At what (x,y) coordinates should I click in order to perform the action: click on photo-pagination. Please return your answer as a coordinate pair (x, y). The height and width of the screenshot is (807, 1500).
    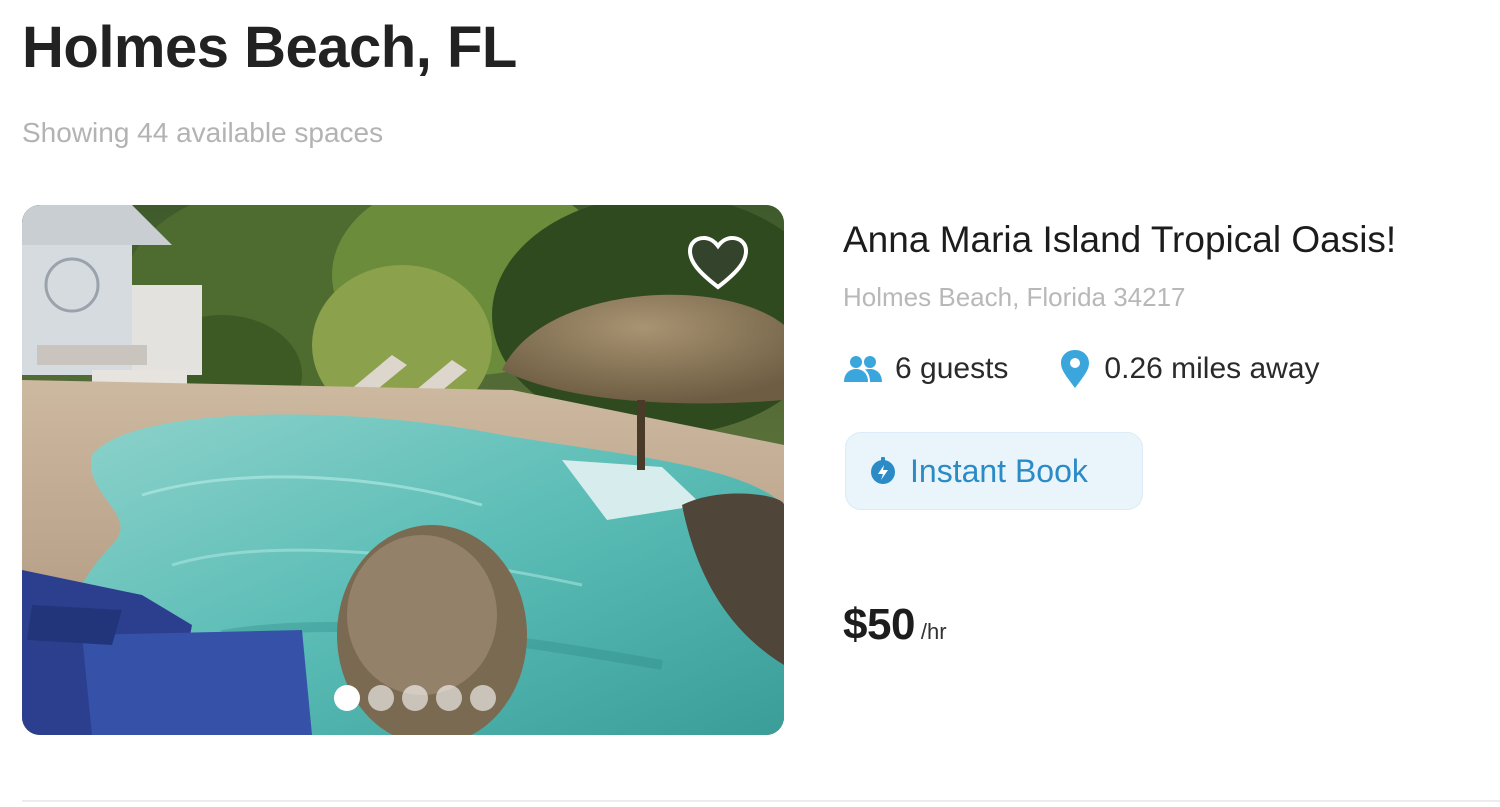
    Looking at the image, I should click on (415, 698).